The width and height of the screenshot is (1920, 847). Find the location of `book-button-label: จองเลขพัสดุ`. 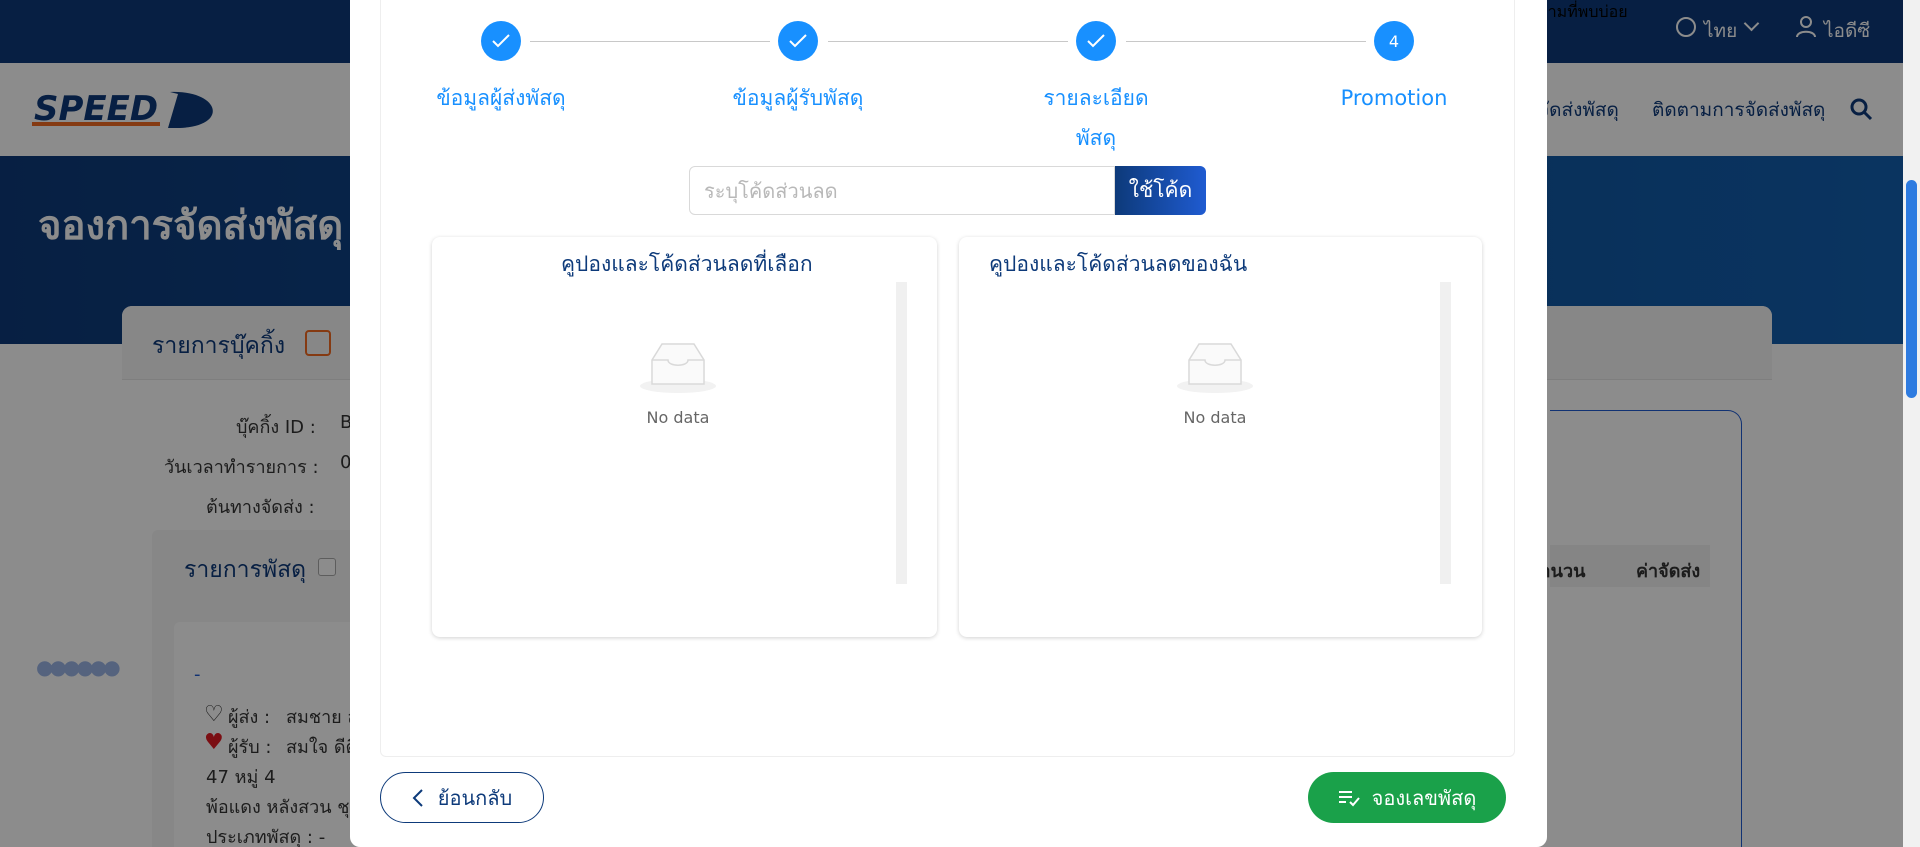

book-button-label: จองเลขพัสดุ is located at coordinates (1424, 797).